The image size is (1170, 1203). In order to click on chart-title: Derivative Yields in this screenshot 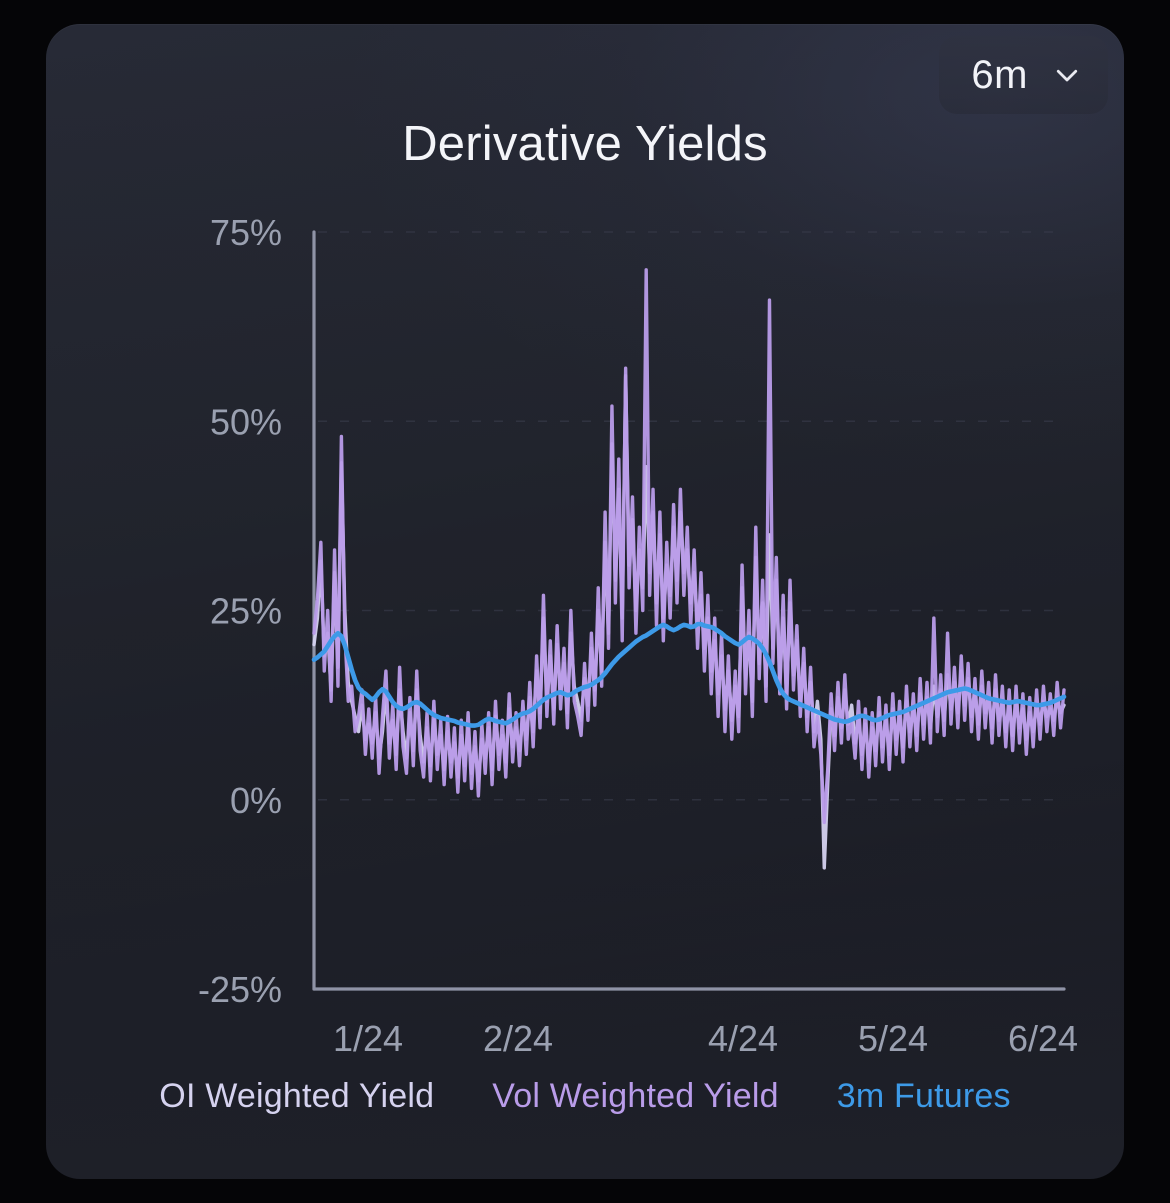, I will do `click(585, 144)`.